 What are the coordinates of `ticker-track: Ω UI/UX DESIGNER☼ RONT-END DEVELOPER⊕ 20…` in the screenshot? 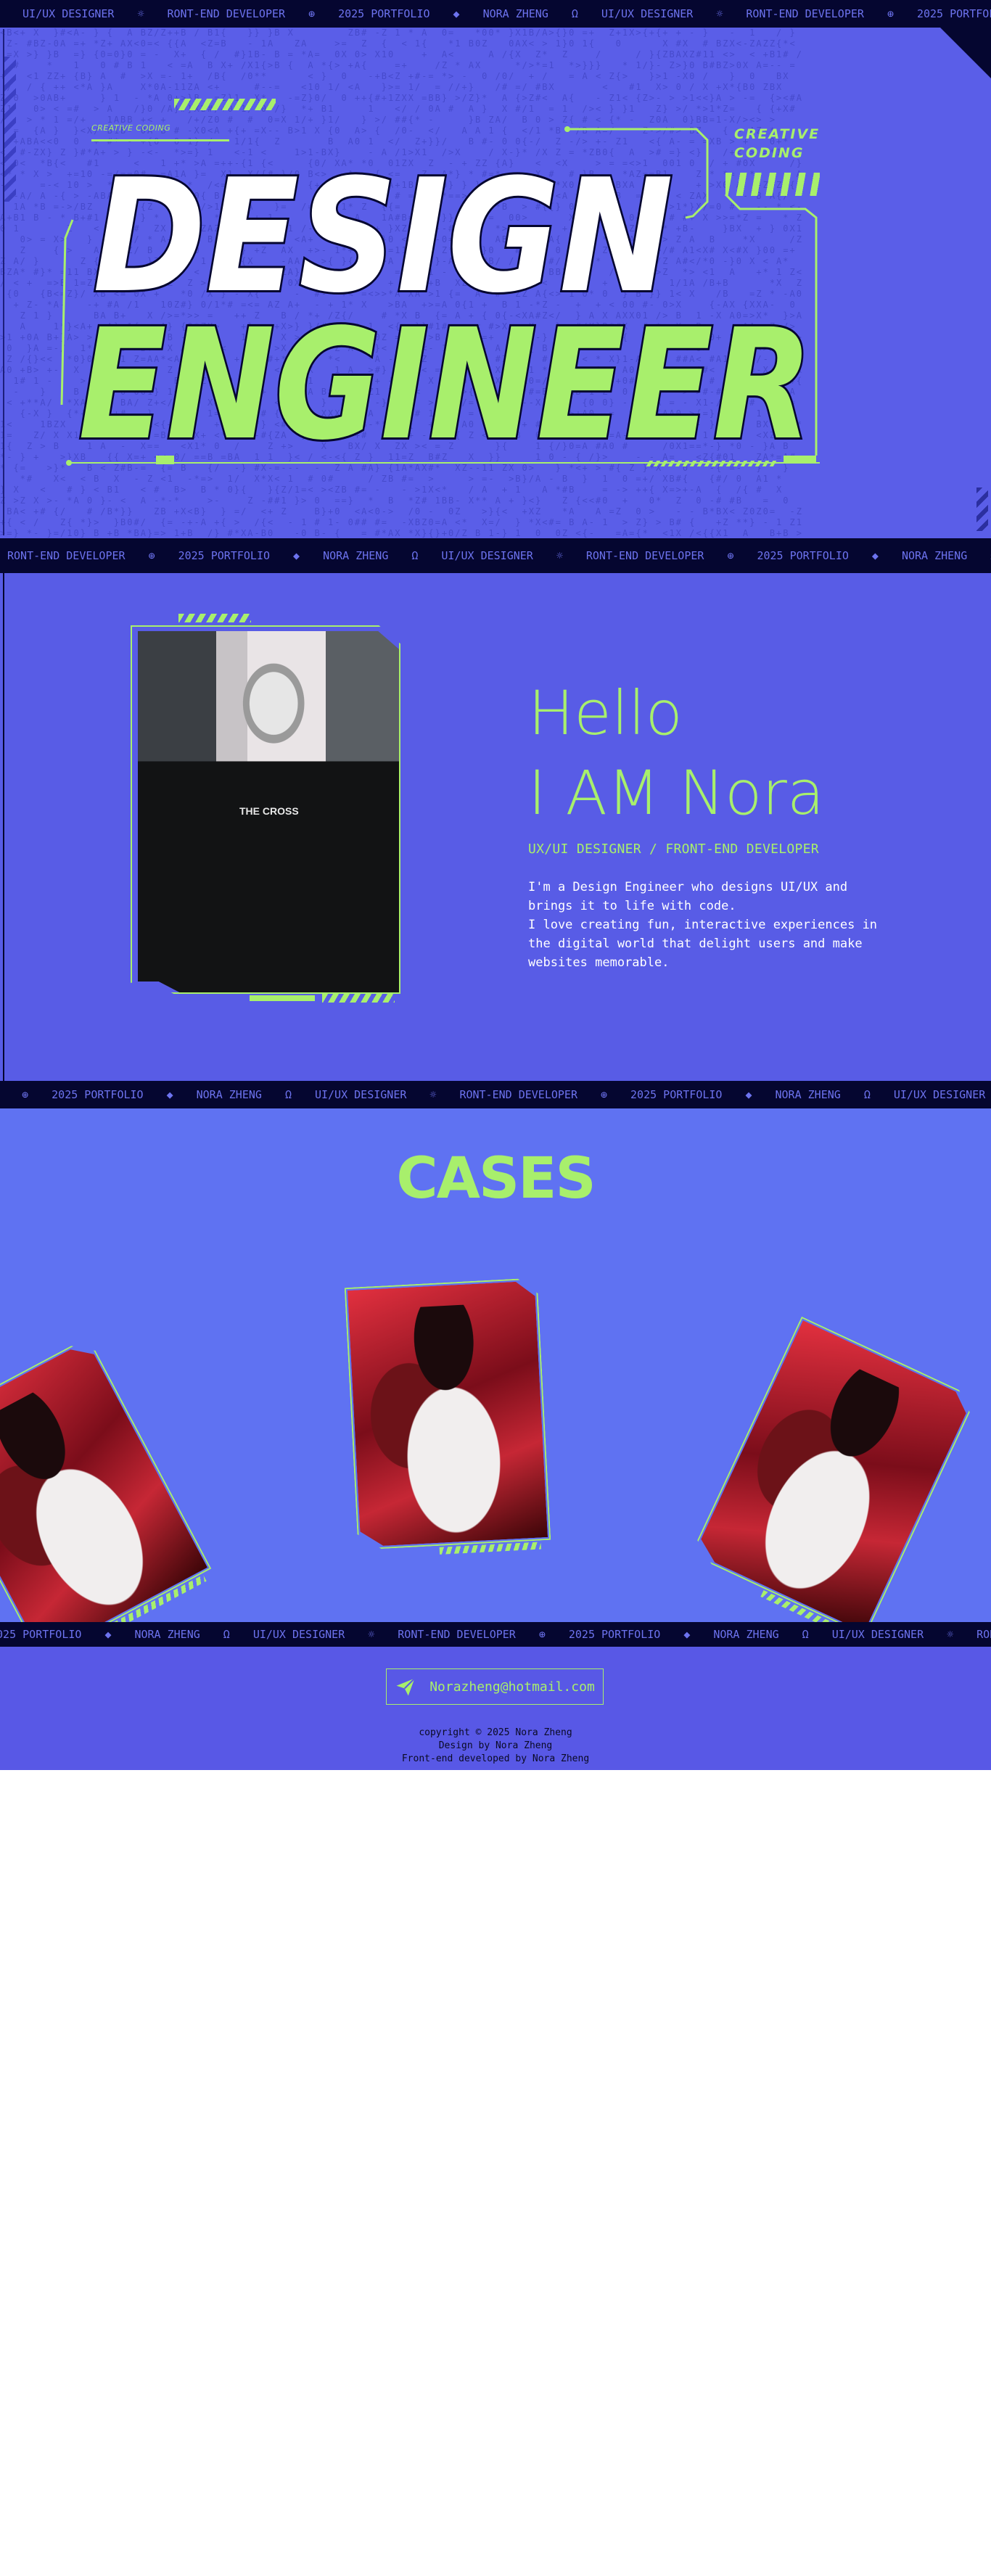 It's located at (495, 13).